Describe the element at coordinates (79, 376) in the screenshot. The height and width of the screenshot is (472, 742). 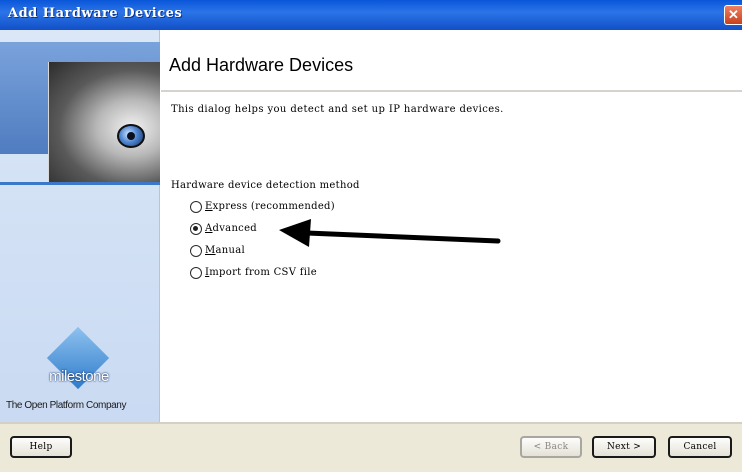
I see `milestone-logo-text: milestone` at that location.